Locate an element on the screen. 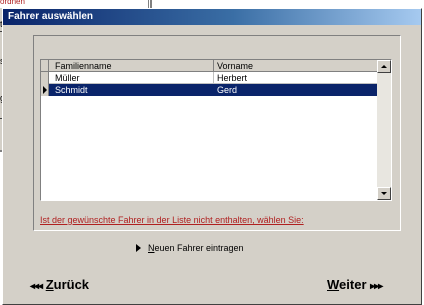 The width and height of the screenshot is (424, 305). arrow-down-icon is located at coordinates (384, 193).